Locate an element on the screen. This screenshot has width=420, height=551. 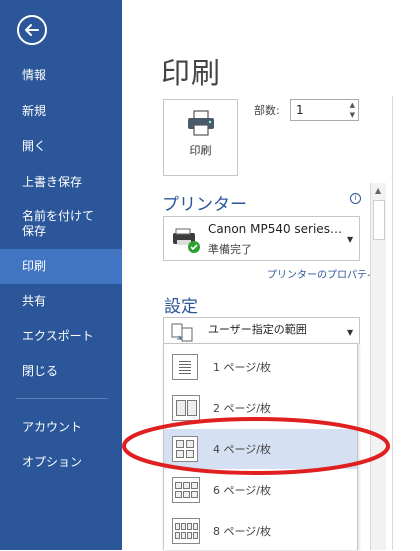
nav-print: 印刷 is located at coordinates (61, 266).